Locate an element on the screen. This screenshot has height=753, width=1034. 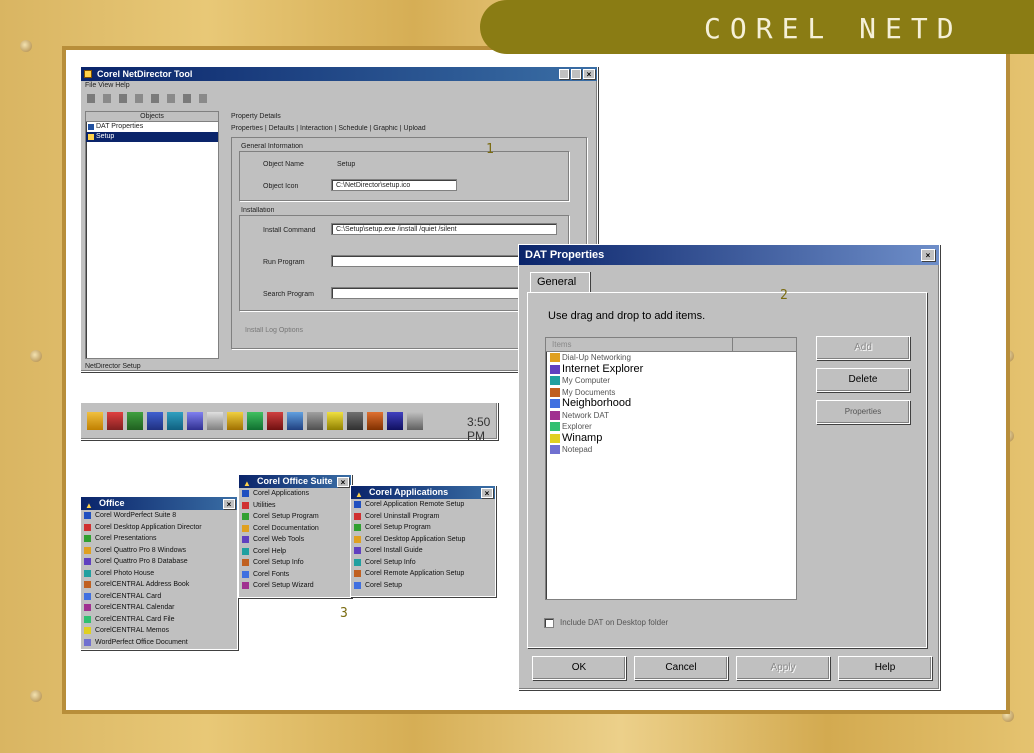
list-header: Items is located at coordinates (671, 345).